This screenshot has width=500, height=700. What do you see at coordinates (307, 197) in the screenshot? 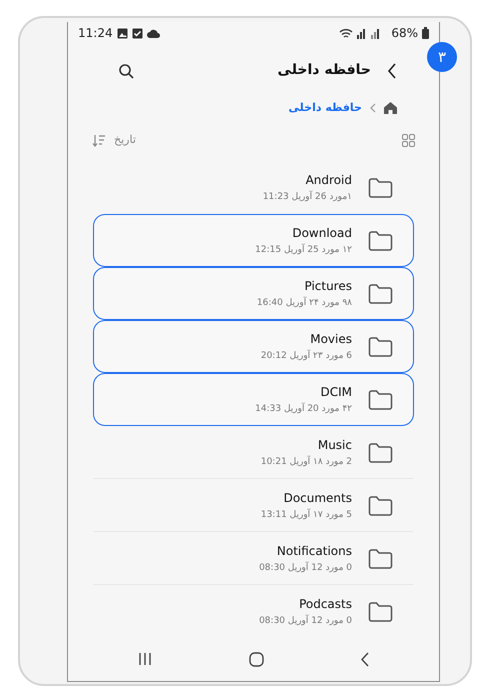
I see `folder-details: ۱مورد 26 آوریل 11:23` at bounding box center [307, 197].